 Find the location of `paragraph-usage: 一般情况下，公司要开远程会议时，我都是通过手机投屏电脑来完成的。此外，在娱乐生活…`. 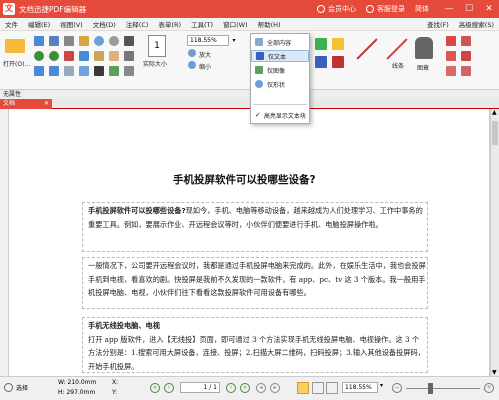

paragraph-usage: 一般情况下，公司要开远程会议时，我都是通过手机投屏电脑来完成的。此外，在娱乐生活… is located at coordinates (257, 279).